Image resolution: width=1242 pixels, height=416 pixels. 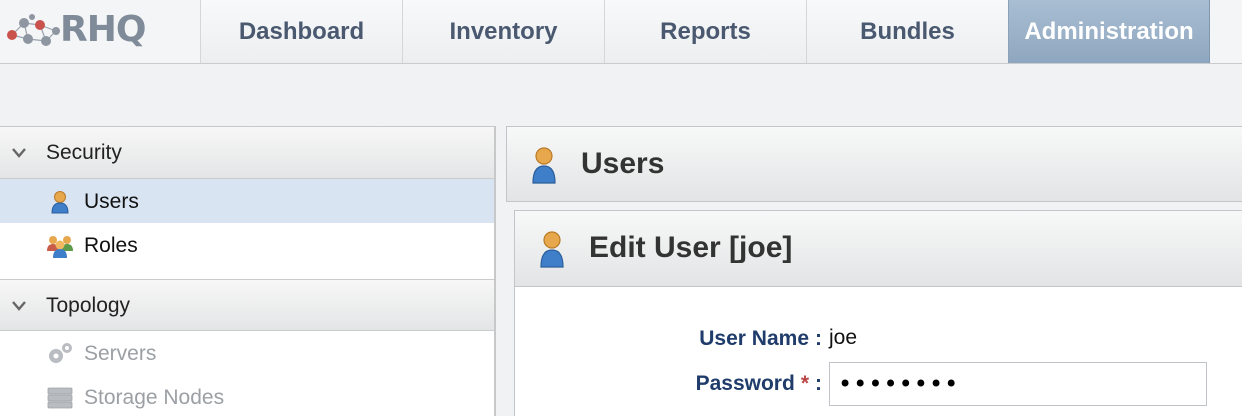 What do you see at coordinates (247, 245) in the screenshot?
I see `sidebar-item-roles: Roles` at bounding box center [247, 245].